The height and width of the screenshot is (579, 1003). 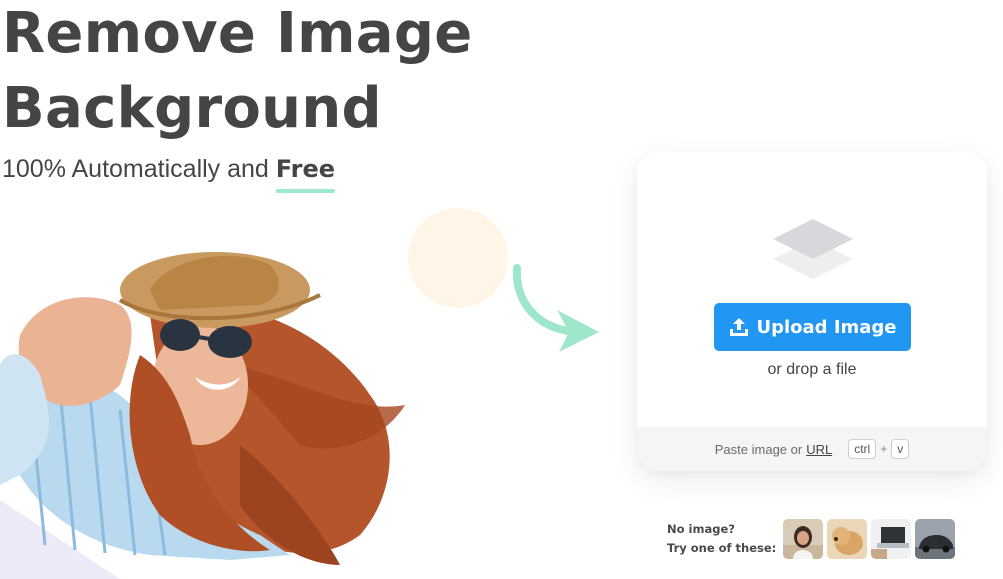 What do you see at coordinates (826, 327) in the screenshot?
I see `upload-button-label: Upload Image` at bounding box center [826, 327].